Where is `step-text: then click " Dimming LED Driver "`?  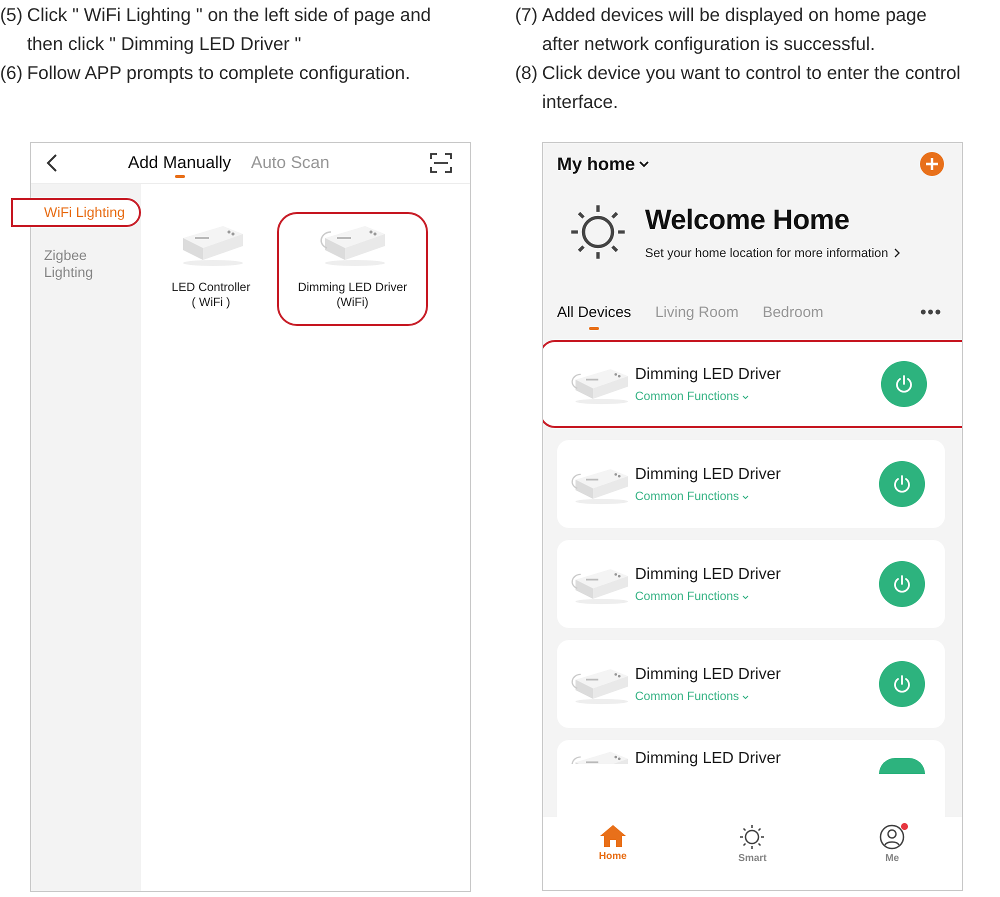
step-text: then click " Dimming LED Driver " is located at coordinates (164, 44).